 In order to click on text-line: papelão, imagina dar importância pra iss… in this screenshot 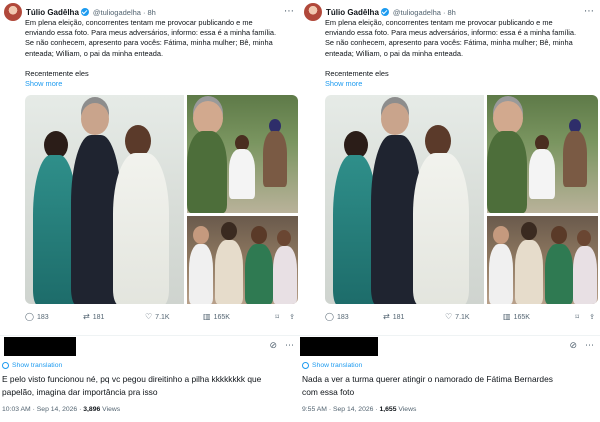, I will do `click(80, 391)`.